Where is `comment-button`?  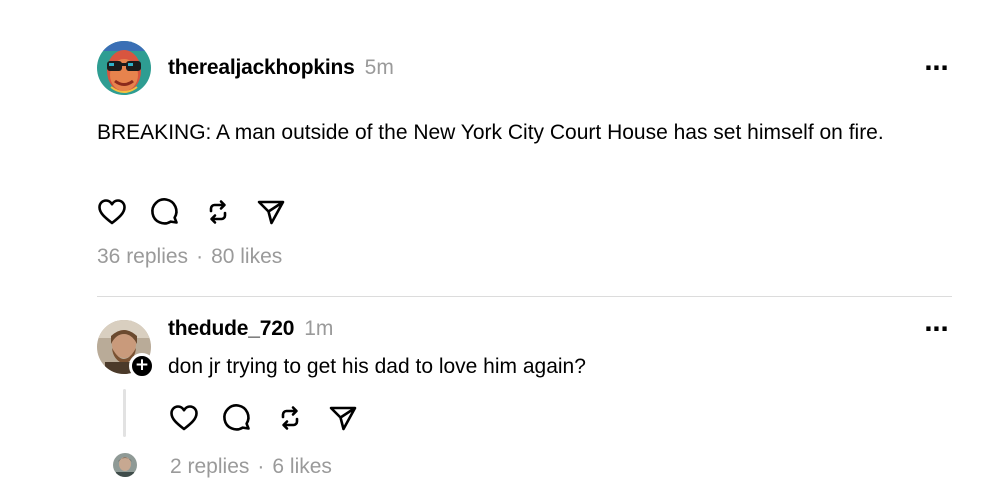
comment-button is located at coordinates (165, 212).